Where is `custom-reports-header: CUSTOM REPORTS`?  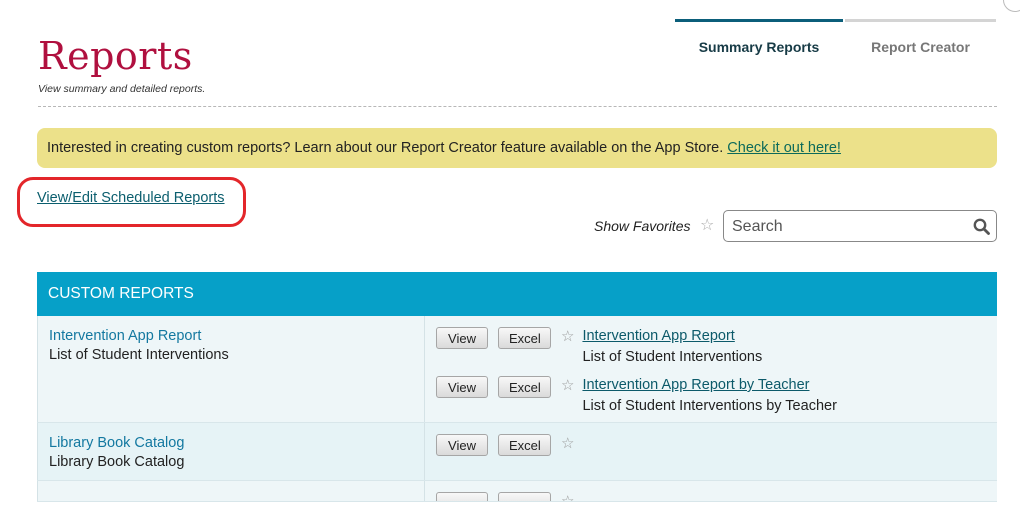
custom-reports-header: CUSTOM REPORTS is located at coordinates (517, 294).